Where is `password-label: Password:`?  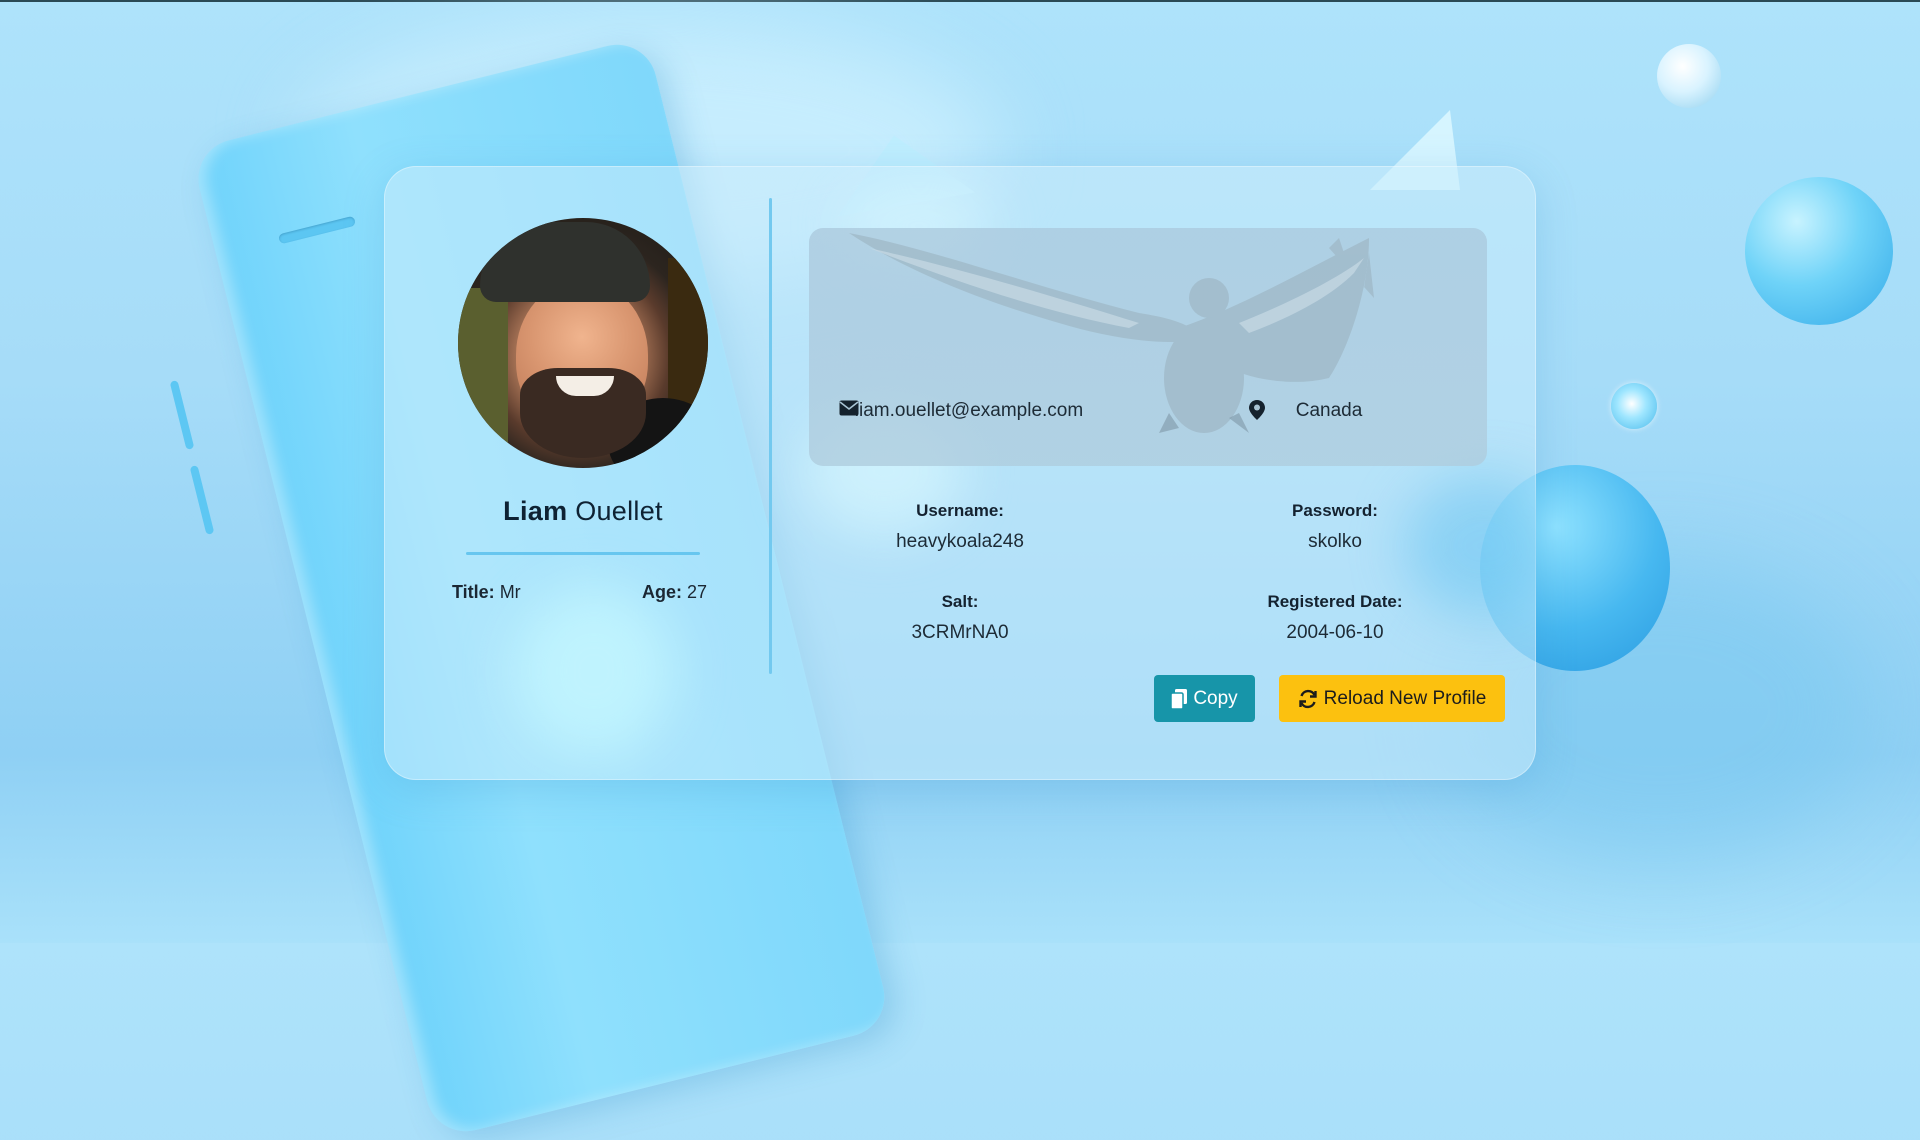
password-label: Password: is located at coordinates (1335, 510).